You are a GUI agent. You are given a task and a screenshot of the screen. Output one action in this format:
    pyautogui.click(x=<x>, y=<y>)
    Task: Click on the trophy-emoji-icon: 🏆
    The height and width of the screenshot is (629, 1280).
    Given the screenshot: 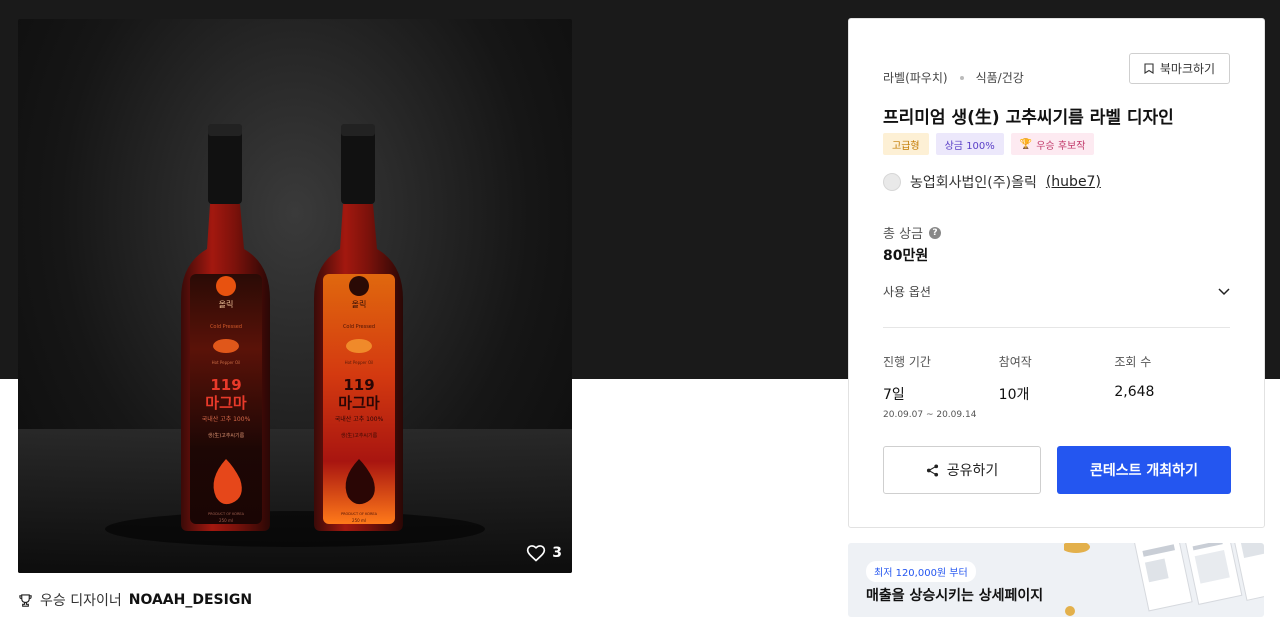 What is the action you would take?
    pyautogui.click(x=1026, y=144)
    